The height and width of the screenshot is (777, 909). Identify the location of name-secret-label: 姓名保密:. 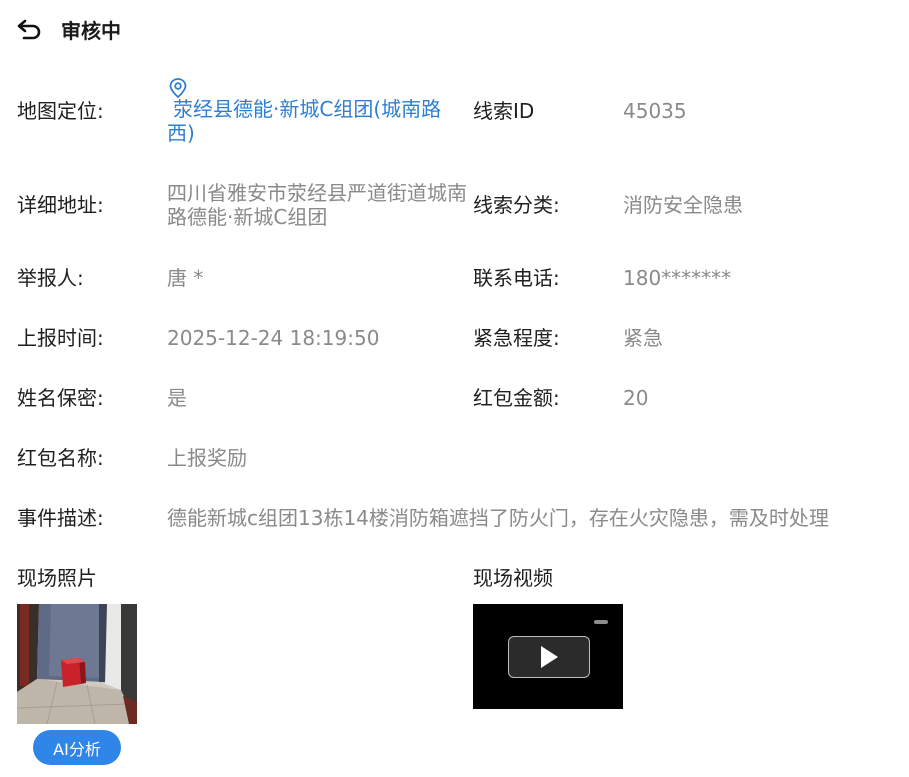
(60, 398).